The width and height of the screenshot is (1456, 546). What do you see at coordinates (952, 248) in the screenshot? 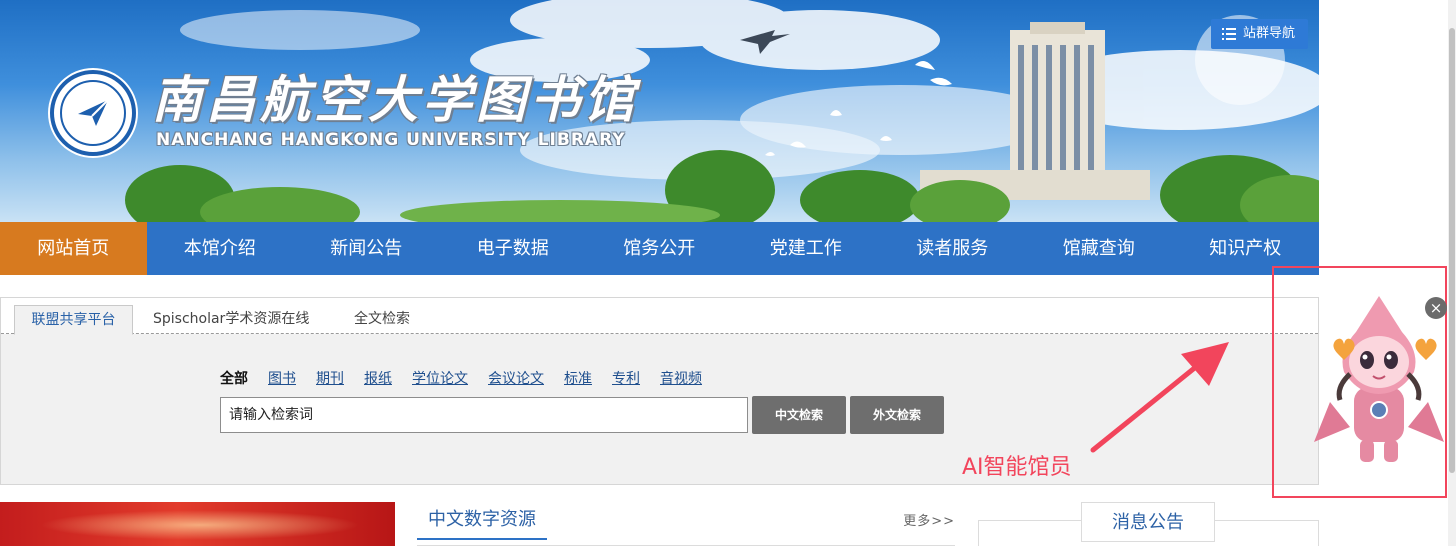
I see `nav-reader-services: 读者服务` at bounding box center [952, 248].